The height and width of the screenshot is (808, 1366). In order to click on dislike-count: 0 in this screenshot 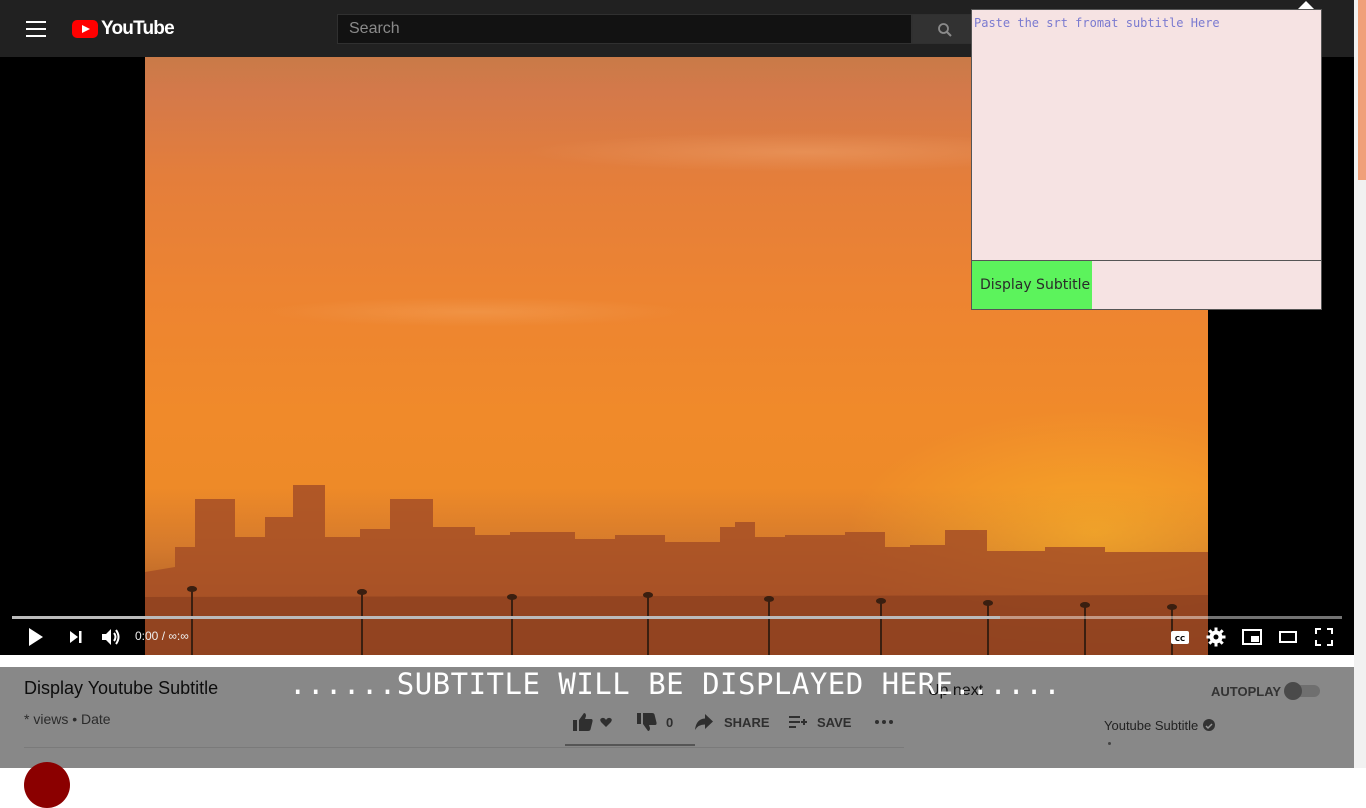, I will do `click(670, 722)`.